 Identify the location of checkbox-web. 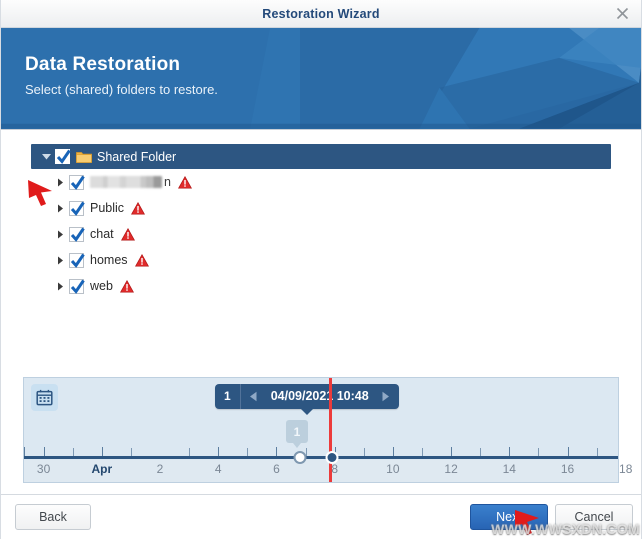
(77, 286).